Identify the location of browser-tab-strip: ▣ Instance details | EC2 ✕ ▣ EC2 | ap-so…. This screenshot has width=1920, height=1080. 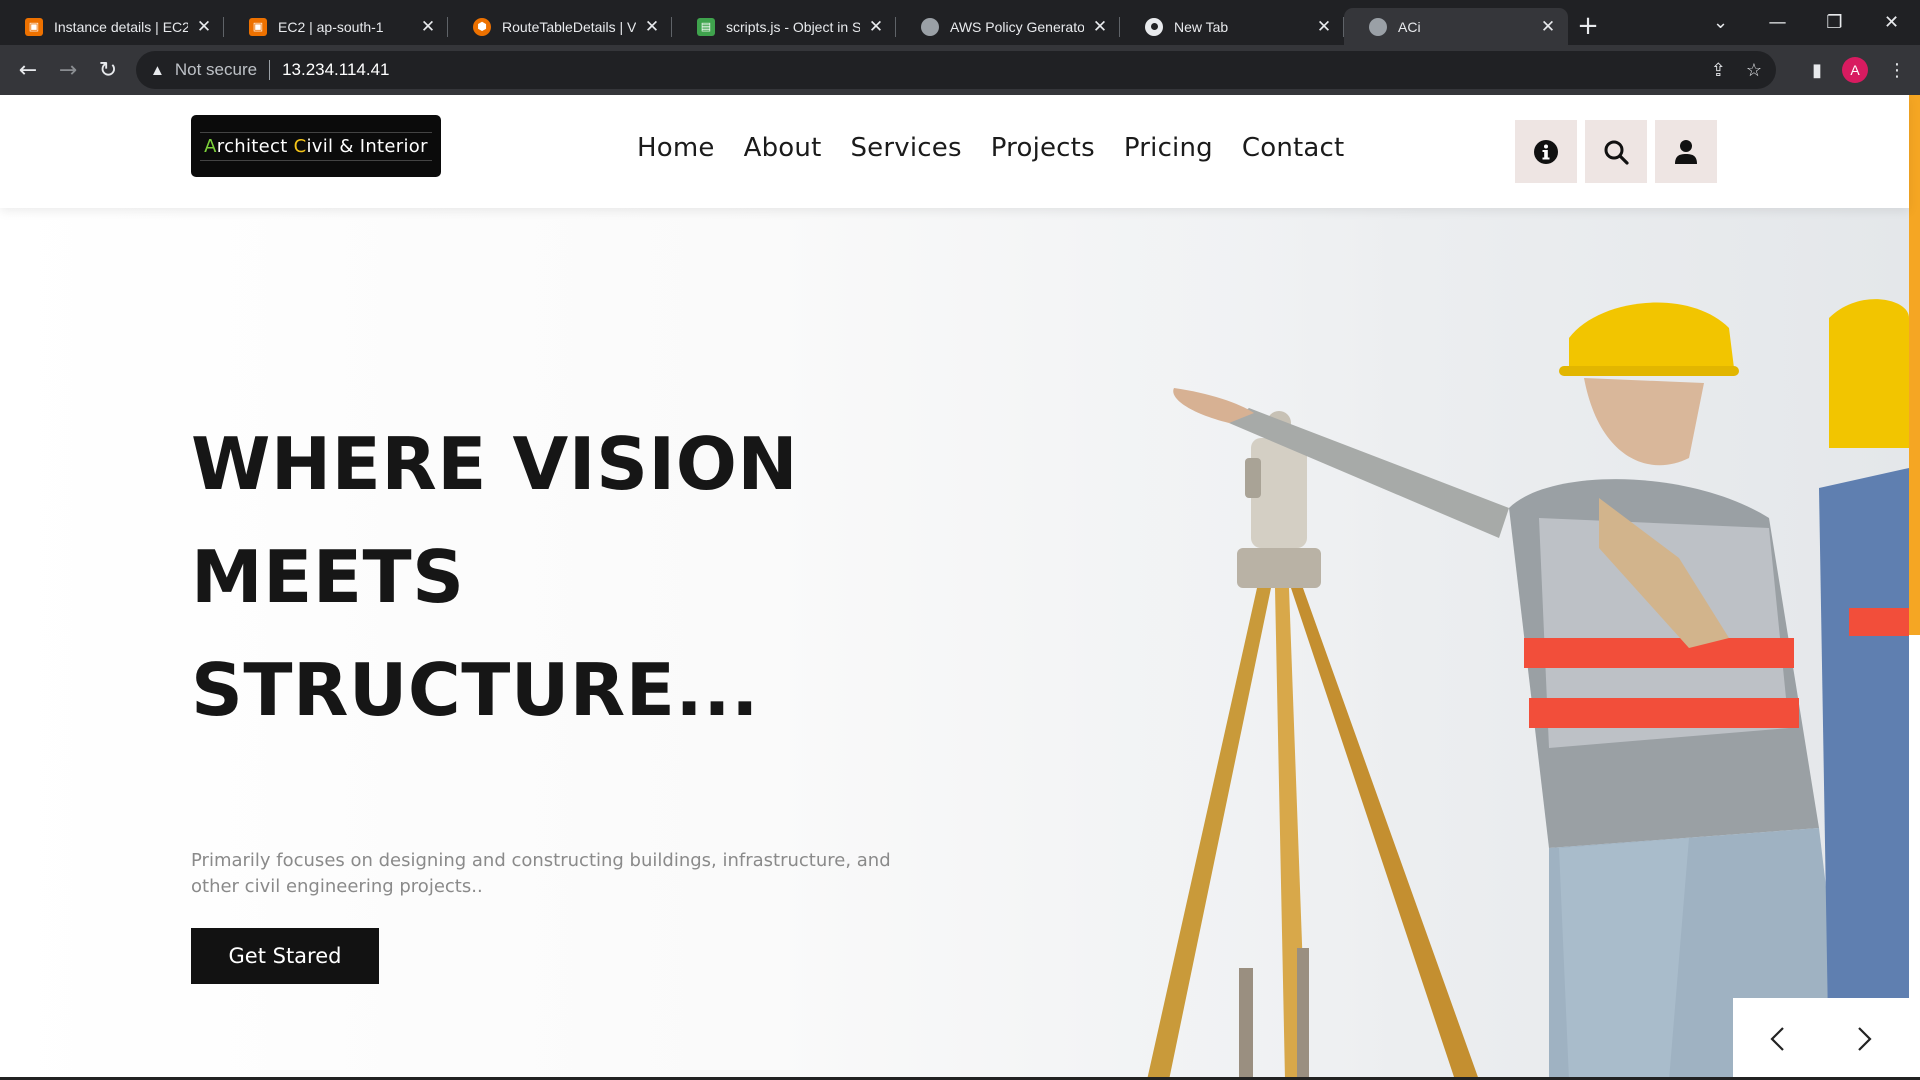
(960, 22).